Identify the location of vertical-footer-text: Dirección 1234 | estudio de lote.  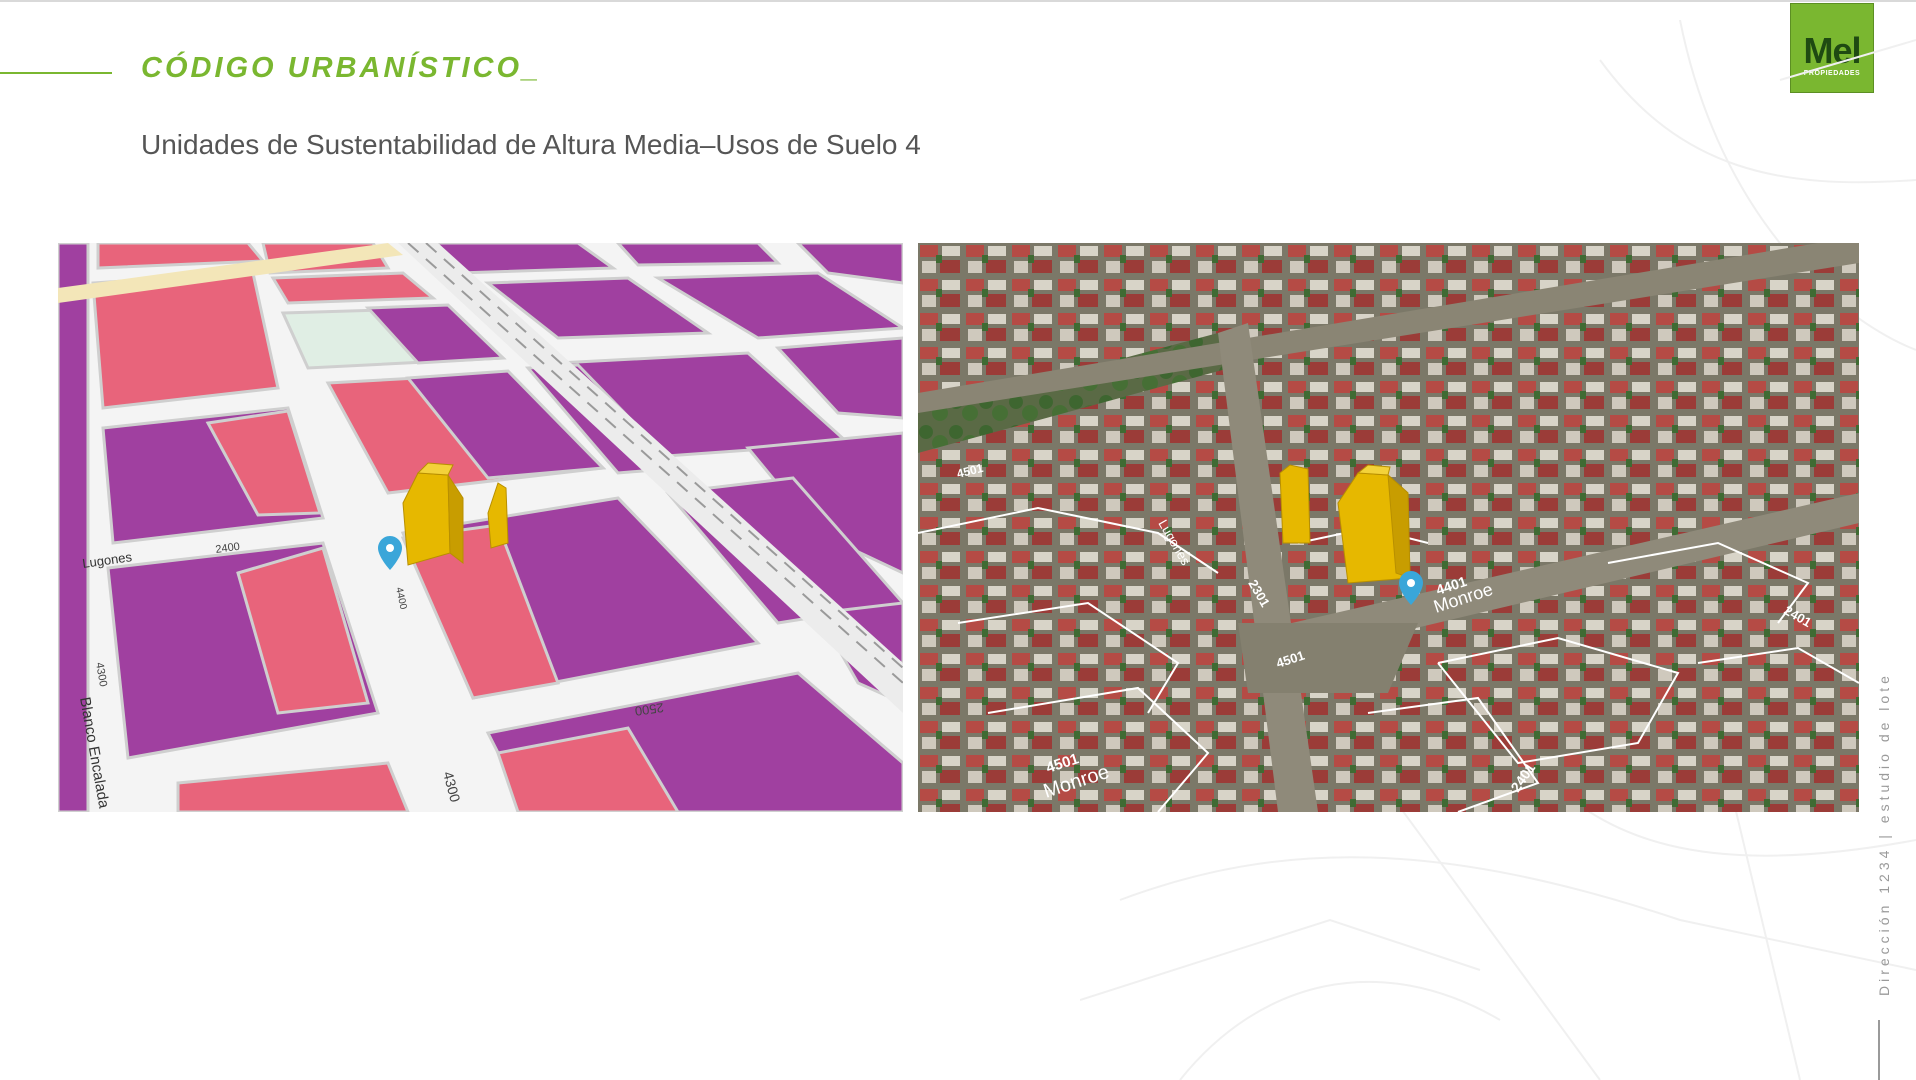
(1884, 834).